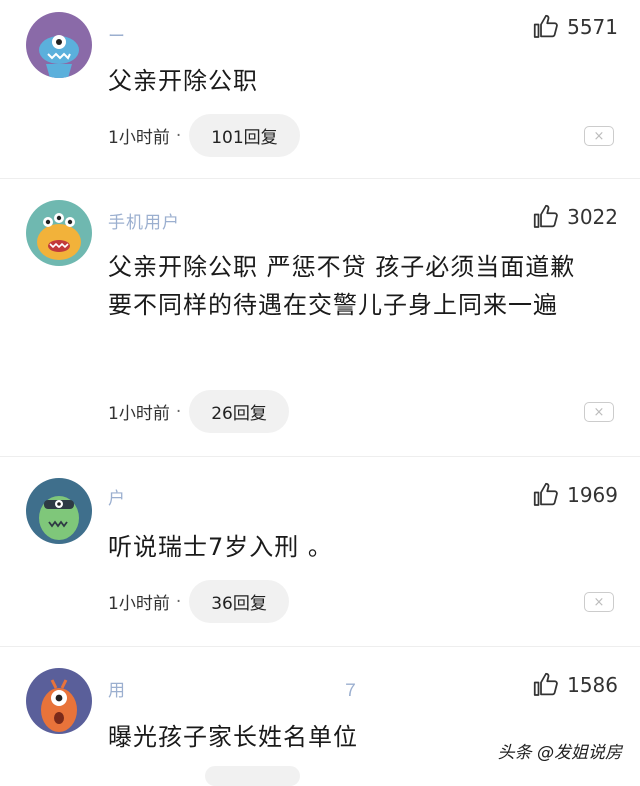  What do you see at coordinates (559, 753) in the screenshot?
I see `watermark: 头条 @发姐说房` at bounding box center [559, 753].